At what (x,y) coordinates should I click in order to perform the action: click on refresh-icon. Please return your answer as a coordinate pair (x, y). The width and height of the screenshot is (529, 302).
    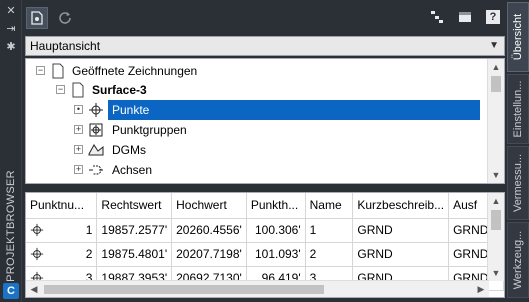
    Looking at the image, I should click on (65, 18).